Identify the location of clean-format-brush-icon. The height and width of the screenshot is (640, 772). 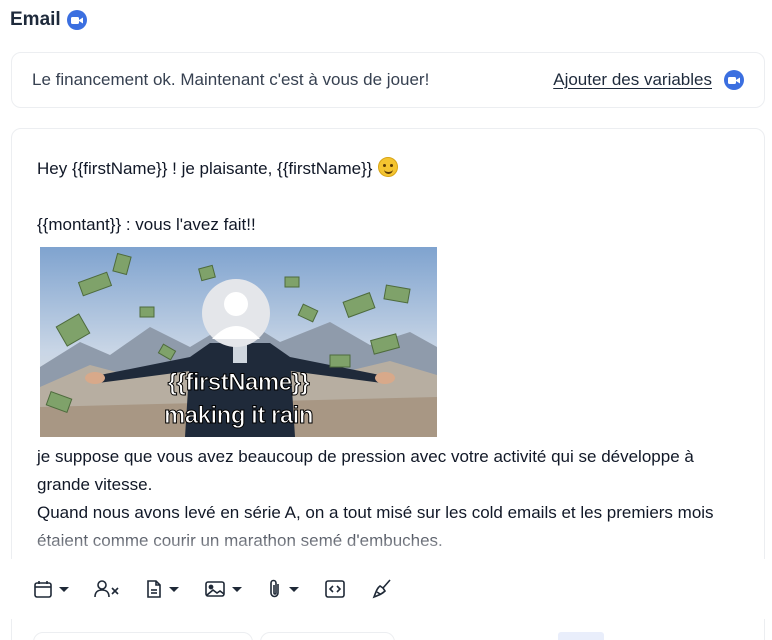
(381, 589).